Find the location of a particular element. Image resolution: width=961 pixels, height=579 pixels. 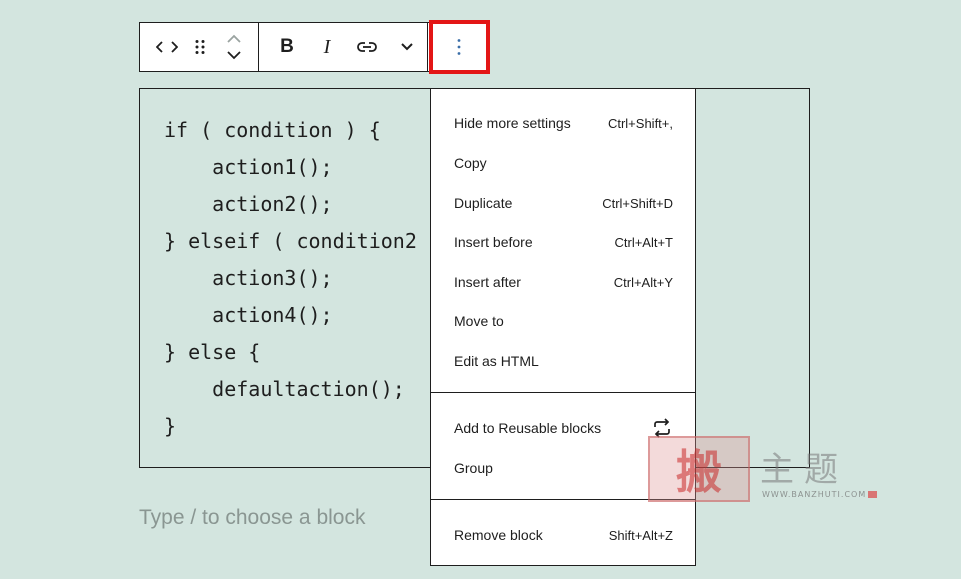

formatting-group: B I is located at coordinates (343, 47).